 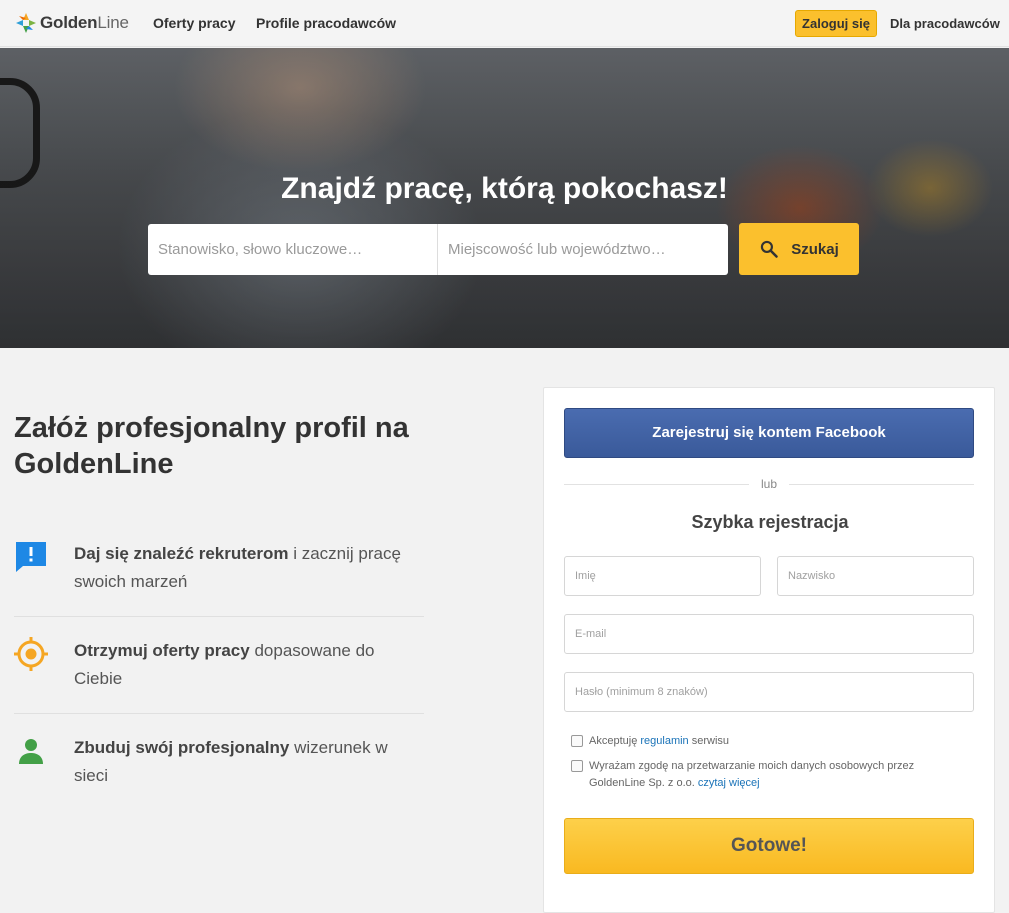 I want to click on nav-for-employers: Dla pracodawców, so click(x=945, y=23).